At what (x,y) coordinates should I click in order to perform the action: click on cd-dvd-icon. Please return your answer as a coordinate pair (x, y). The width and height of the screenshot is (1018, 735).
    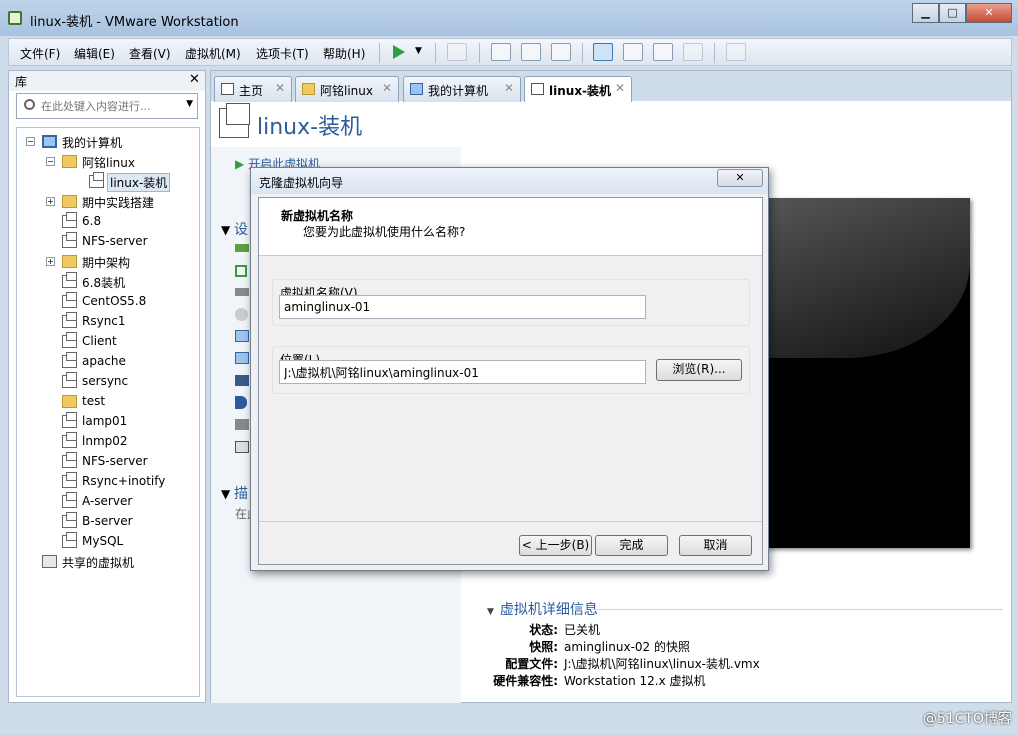
    Looking at the image, I should click on (241, 314).